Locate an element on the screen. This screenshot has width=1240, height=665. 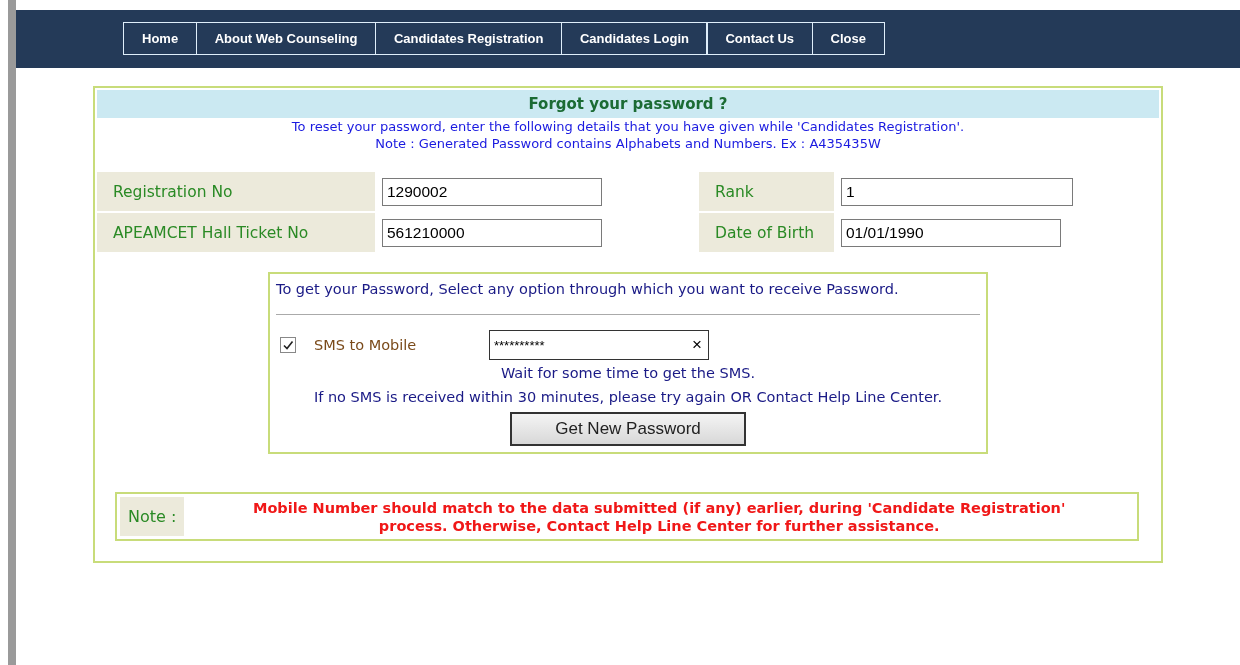
nav-link: About Web Counseling is located at coordinates (286, 38).